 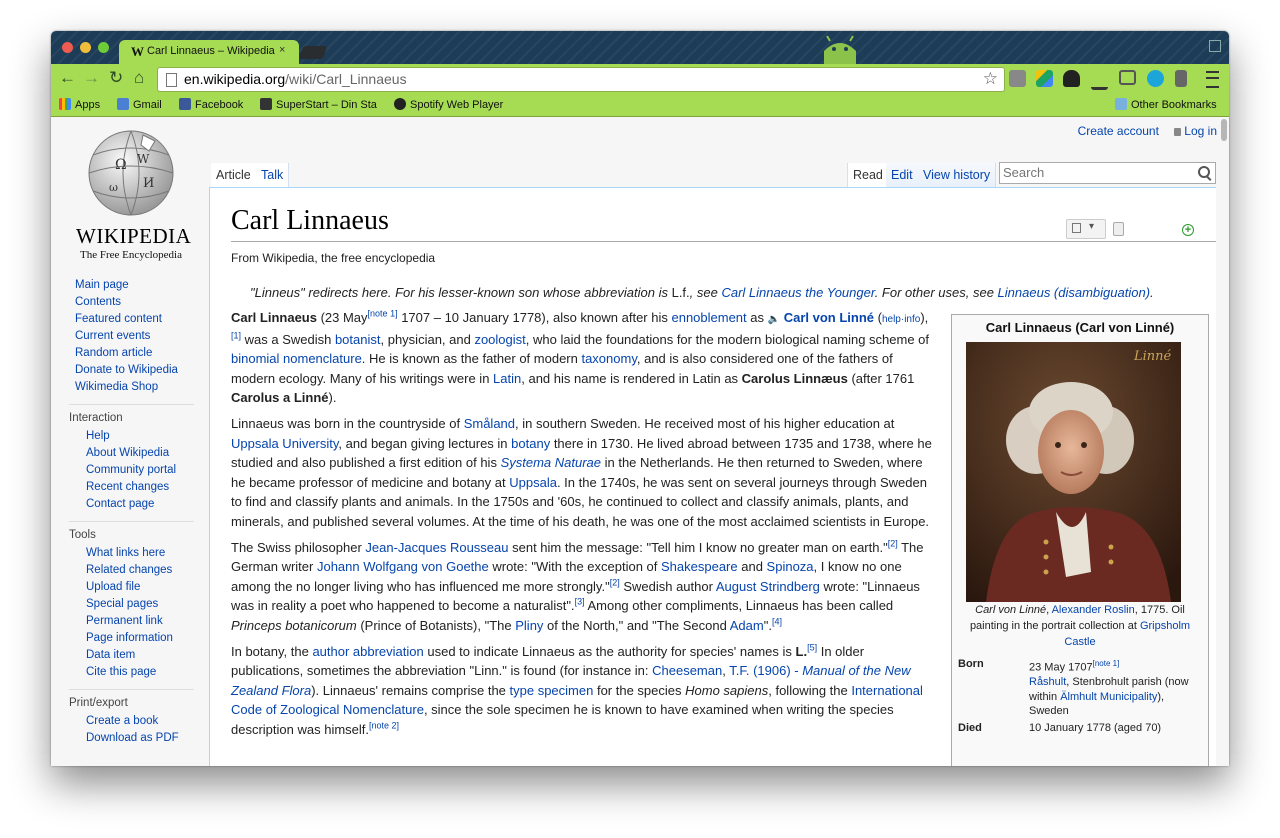 What do you see at coordinates (1074, 292) in the screenshot?
I see `hatnote-link: Linnaeus (disambiguation)` at bounding box center [1074, 292].